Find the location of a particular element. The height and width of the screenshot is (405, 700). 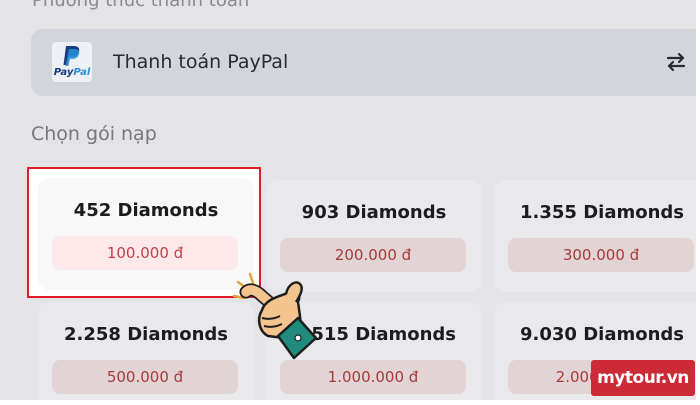

swap-arrows-icon is located at coordinates (676, 62).